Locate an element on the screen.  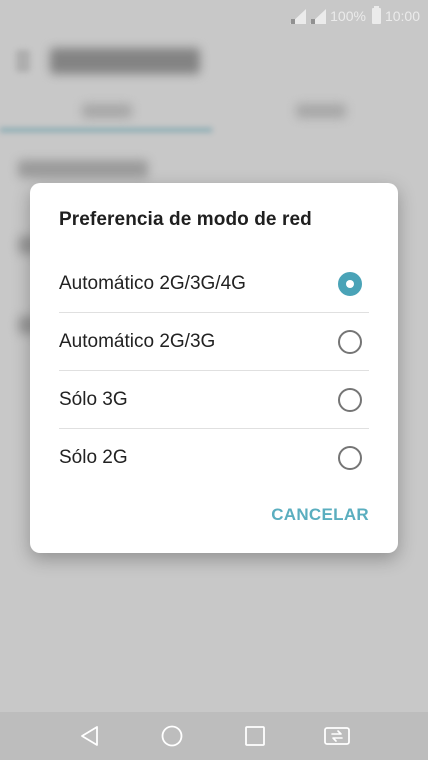
option-auto-2g-3g-4g: Automático 2G/3G/4G is located at coordinates (214, 284).